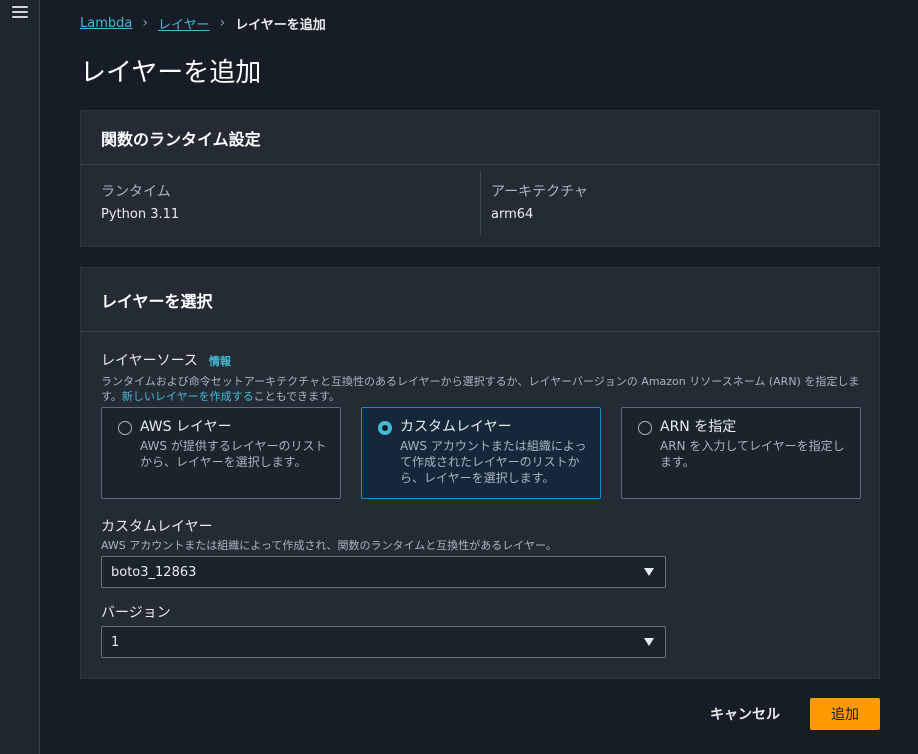  I want to click on custom-layer-select: boto3_12863, so click(383, 572).